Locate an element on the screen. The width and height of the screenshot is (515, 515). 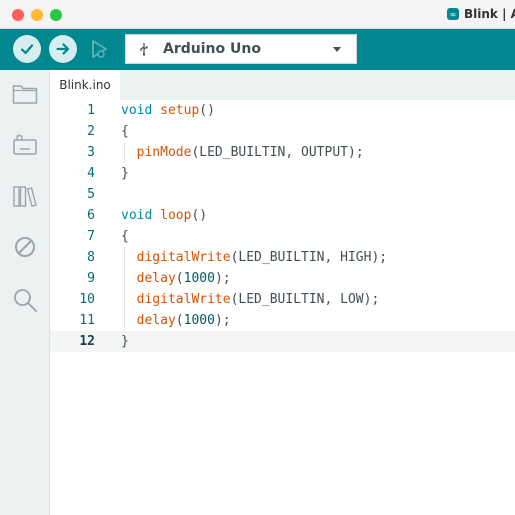
checkmark-icon is located at coordinates (27, 49).